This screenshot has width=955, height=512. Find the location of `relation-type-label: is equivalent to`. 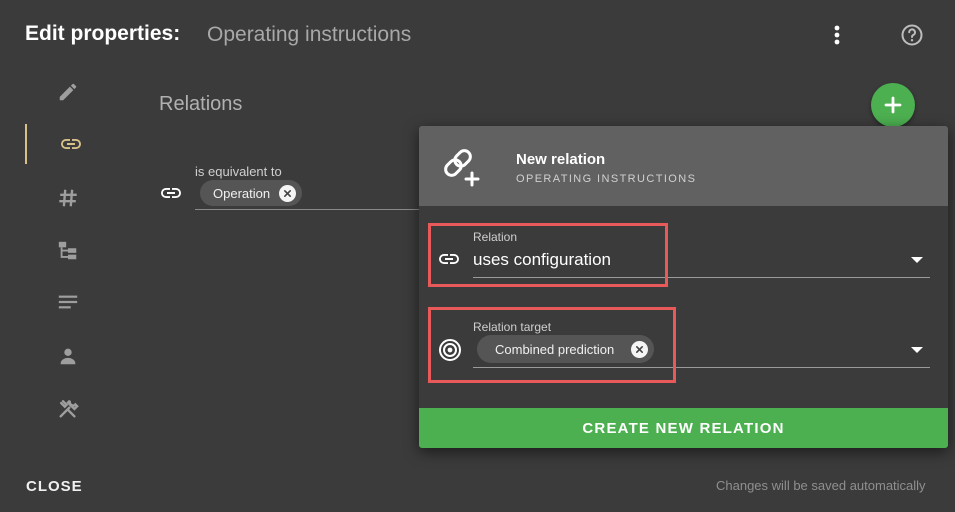

relation-type-label: is equivalent to is located at coordinates (238, 171).